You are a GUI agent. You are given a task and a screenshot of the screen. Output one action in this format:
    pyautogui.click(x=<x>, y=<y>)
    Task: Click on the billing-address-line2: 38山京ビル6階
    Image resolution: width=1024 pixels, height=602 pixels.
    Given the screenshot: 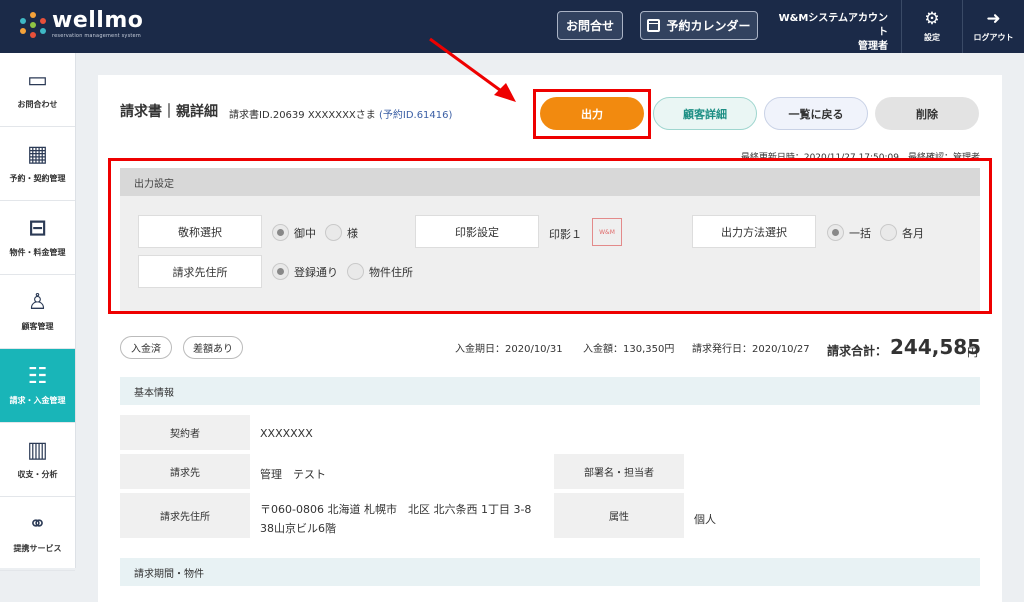 What is the action you would take?
    pyautogui.click(x=298, y=528)
    